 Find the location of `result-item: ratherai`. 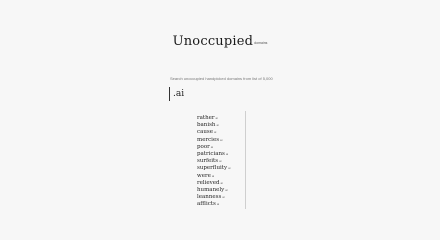

result-item: ratherai is located at coordinates (217, 116).